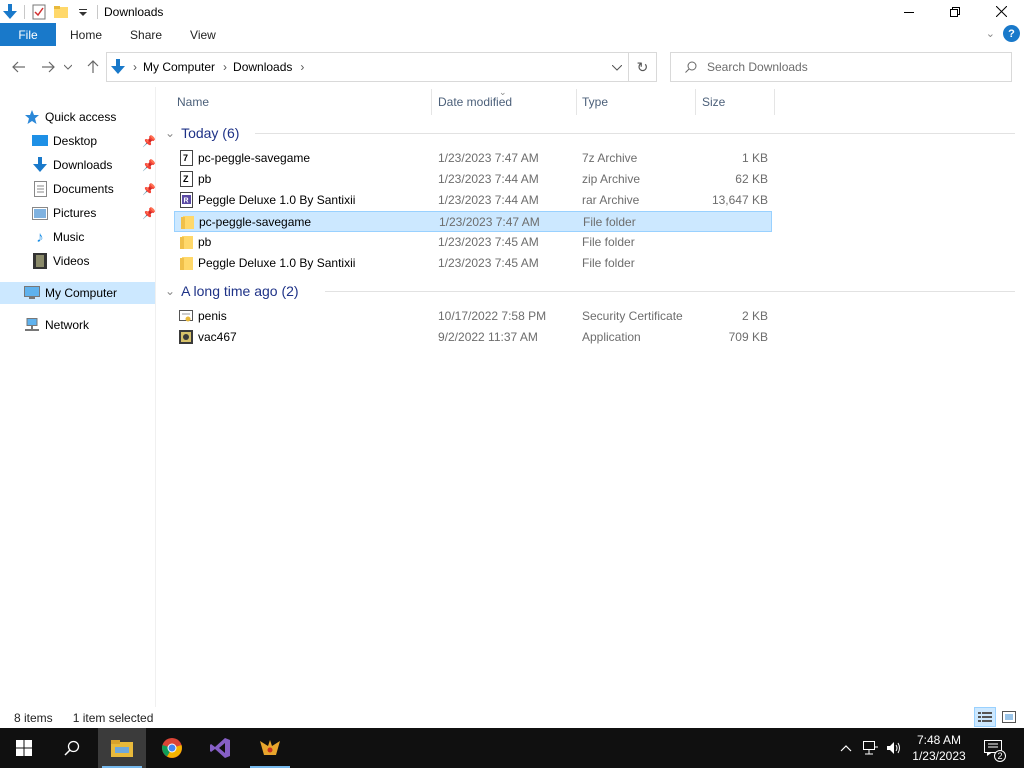 The height and width of the screenshot is (768, 1024). Describe the element at coordinates (739, 200) in the screenshot. I see `file-size: 13,647 KB` at that location.